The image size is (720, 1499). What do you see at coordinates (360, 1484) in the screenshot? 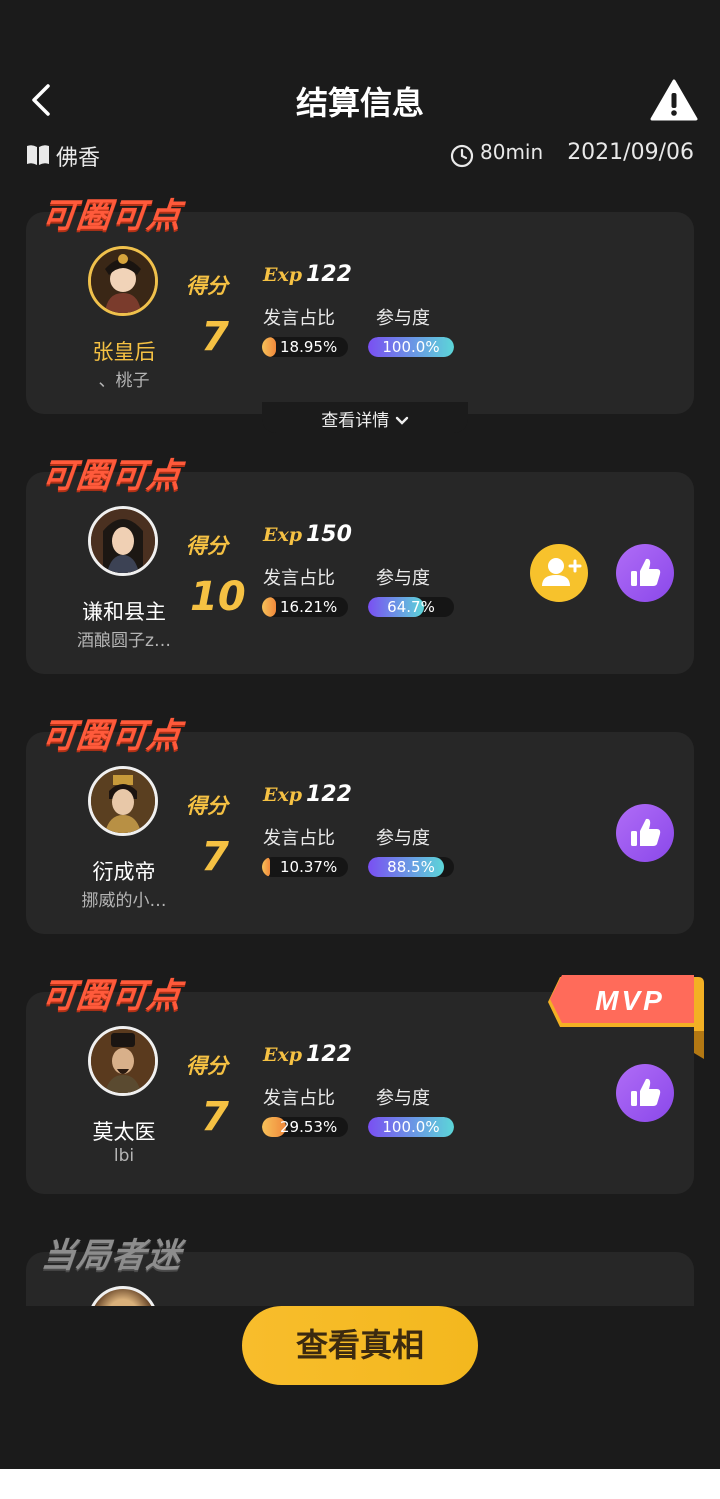
I see `system-nav-area` at bounding box center [360, 1484].